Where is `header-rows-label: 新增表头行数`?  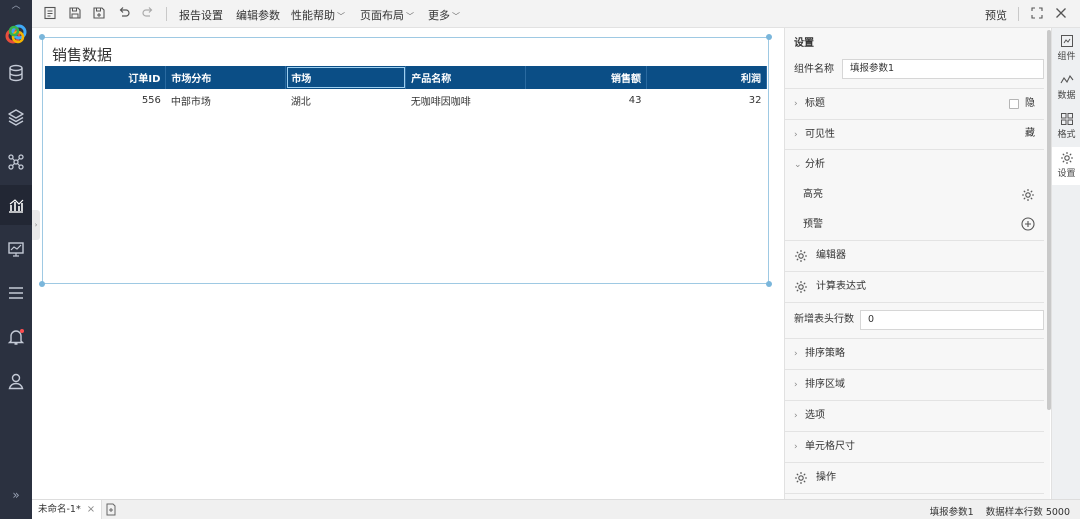
header-rows-label: 新增表头行数 is located at coordinates (824, 319).